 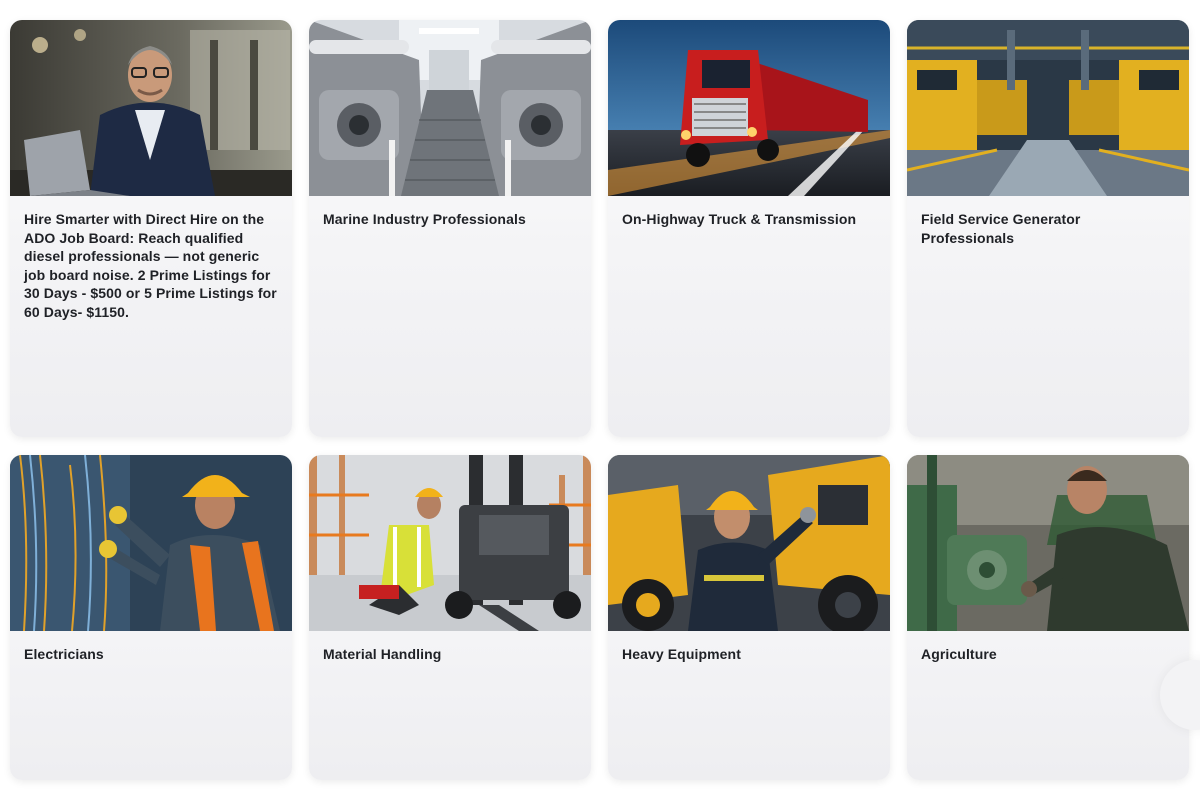 What do you see at coordinates (749, 543) in the screenshot?
I see `photo-heavy-equipment` at bounding box center [749, 543].